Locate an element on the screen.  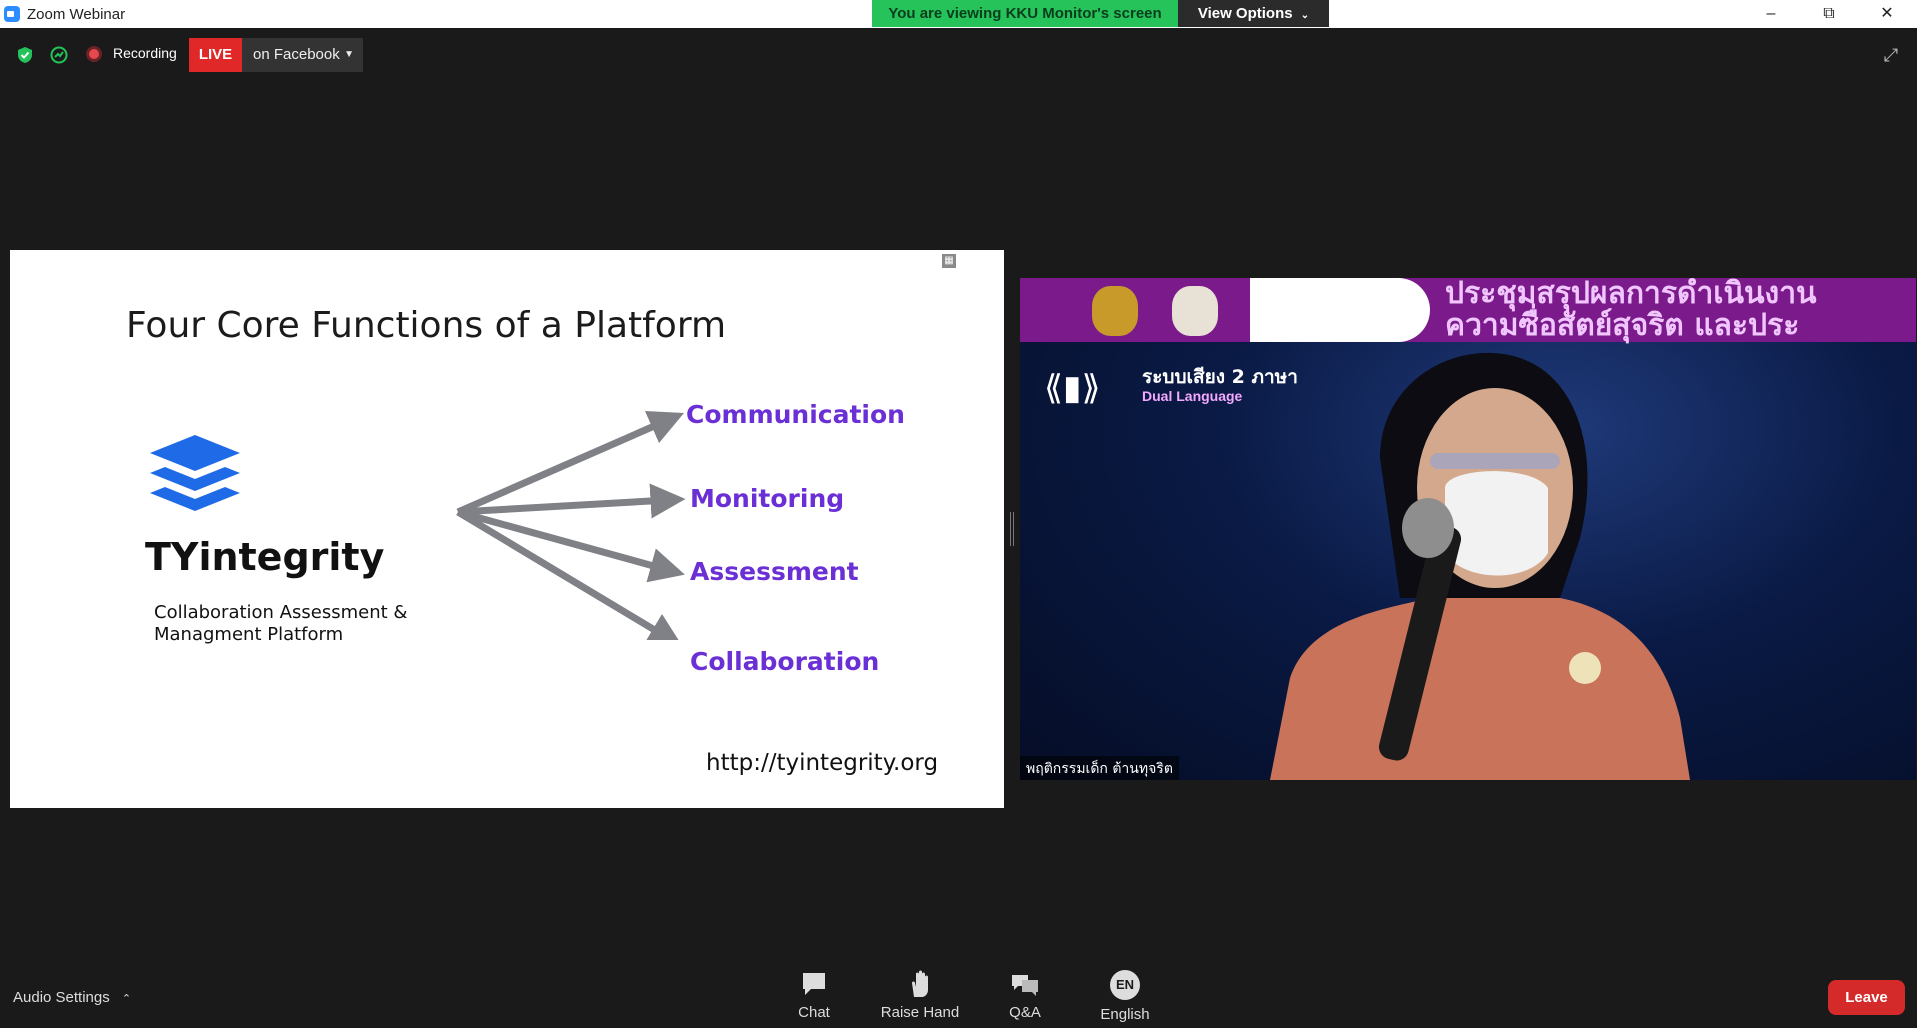
minimize-icon: – is located at coordinates (1771, 13).